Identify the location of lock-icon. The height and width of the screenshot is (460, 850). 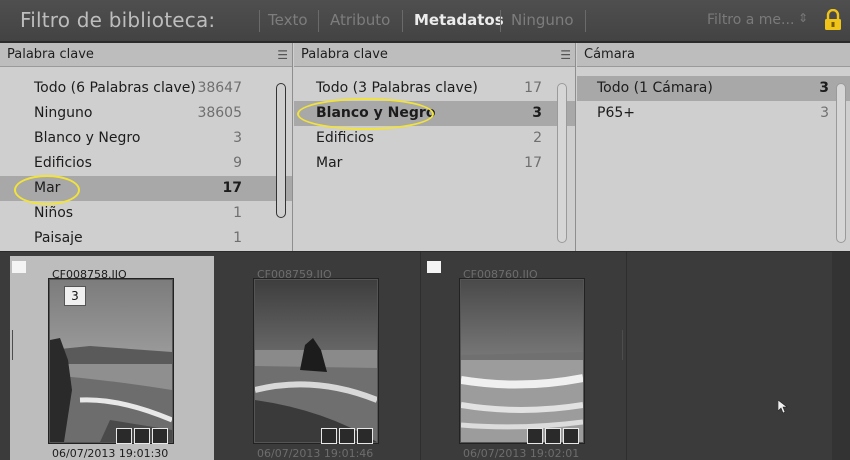
(833, 20).